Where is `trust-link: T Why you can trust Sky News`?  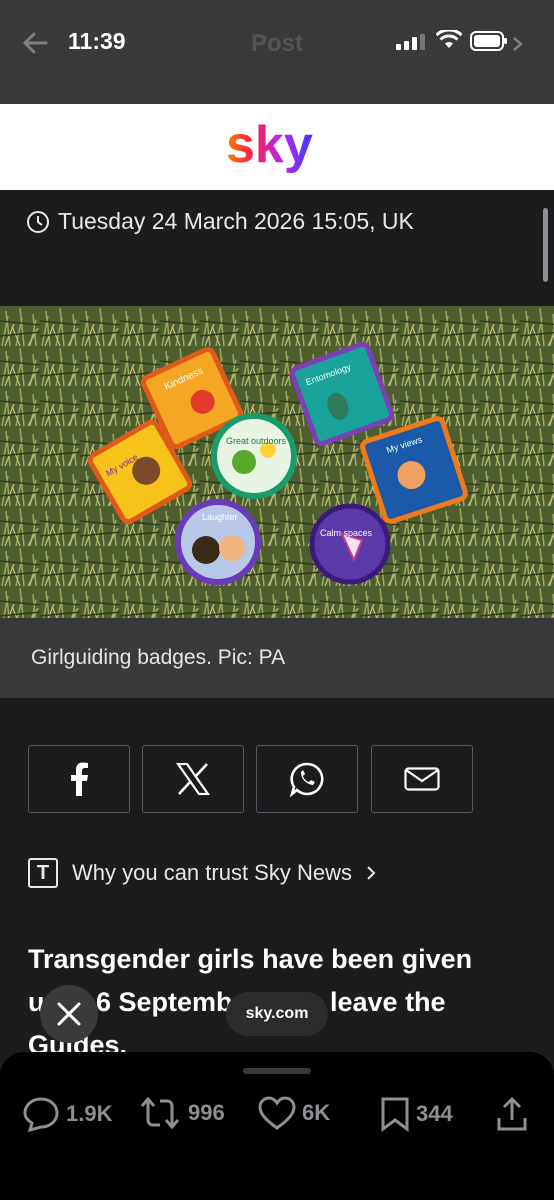 trust-link: T Why you can trust Sky News is located at coordinates (202, 873).